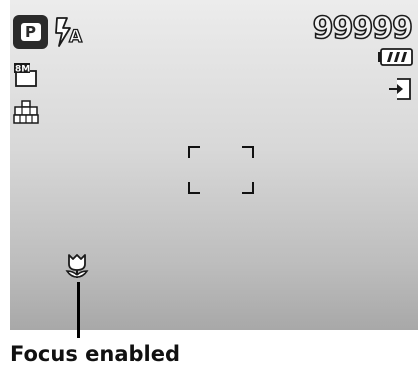 This screenshot has height=376, width=418. I want to click on focus-bracket-bottom-left, so click(194, 188).